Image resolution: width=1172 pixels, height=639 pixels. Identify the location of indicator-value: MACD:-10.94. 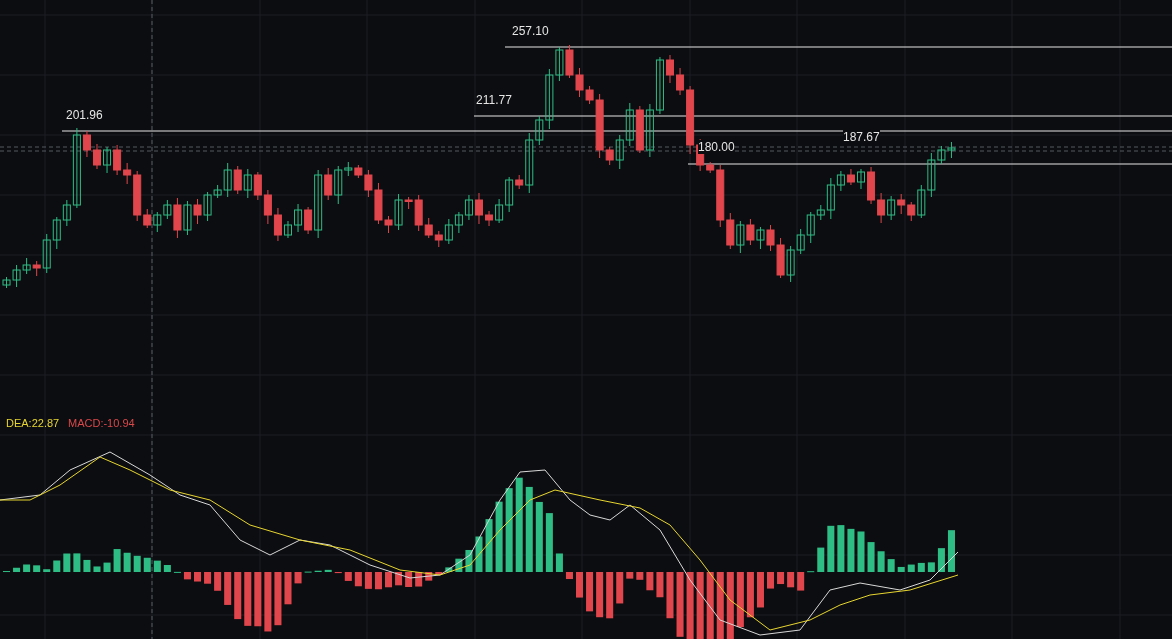
(101, 423).